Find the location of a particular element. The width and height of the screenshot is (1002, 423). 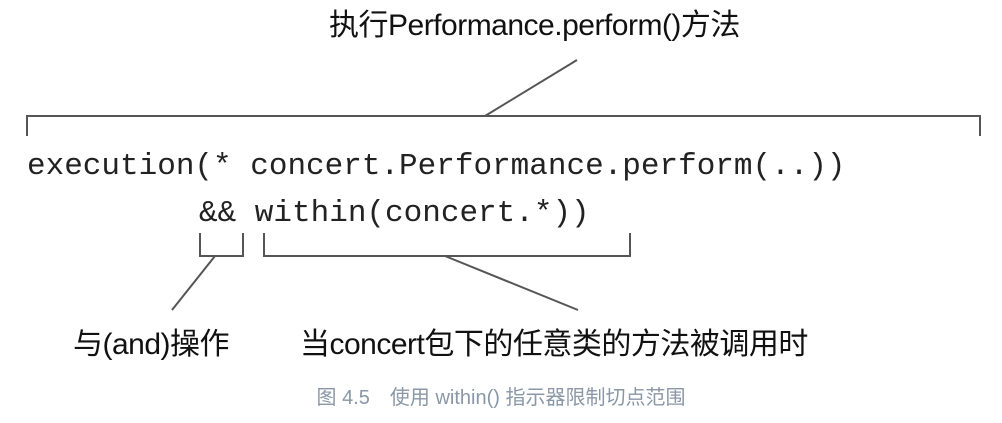

and-annotation-label: 与(and)操作 is located at coordinates (151, 344).